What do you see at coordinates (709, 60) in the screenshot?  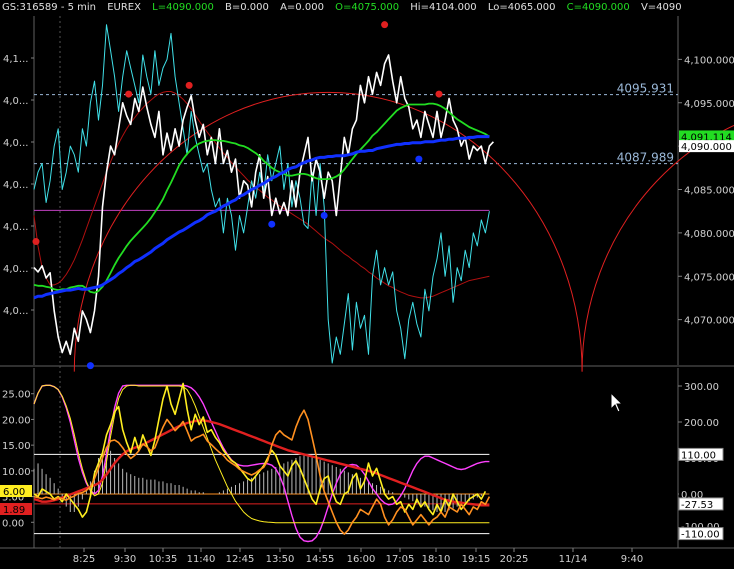 I see `price-right-tick-label: 4,100.000` at bounding box center [709, 60].